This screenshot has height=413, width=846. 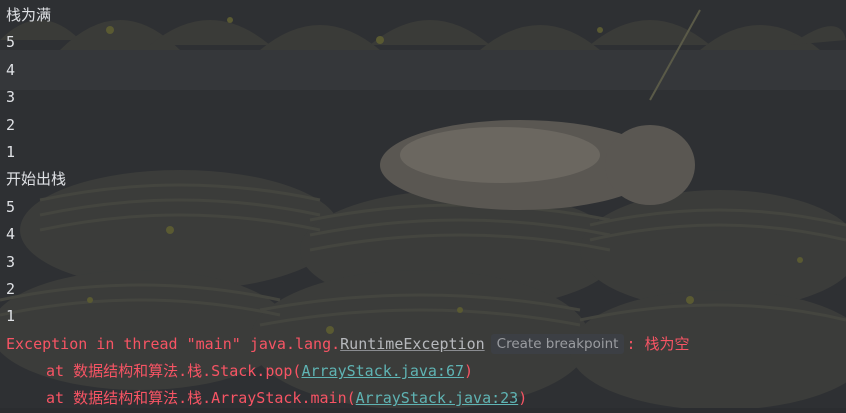 What do you see at coordinates (658, 343) in the screenshot?
I see `exception-message: : 栈为空` at bounding box center [658, 343].